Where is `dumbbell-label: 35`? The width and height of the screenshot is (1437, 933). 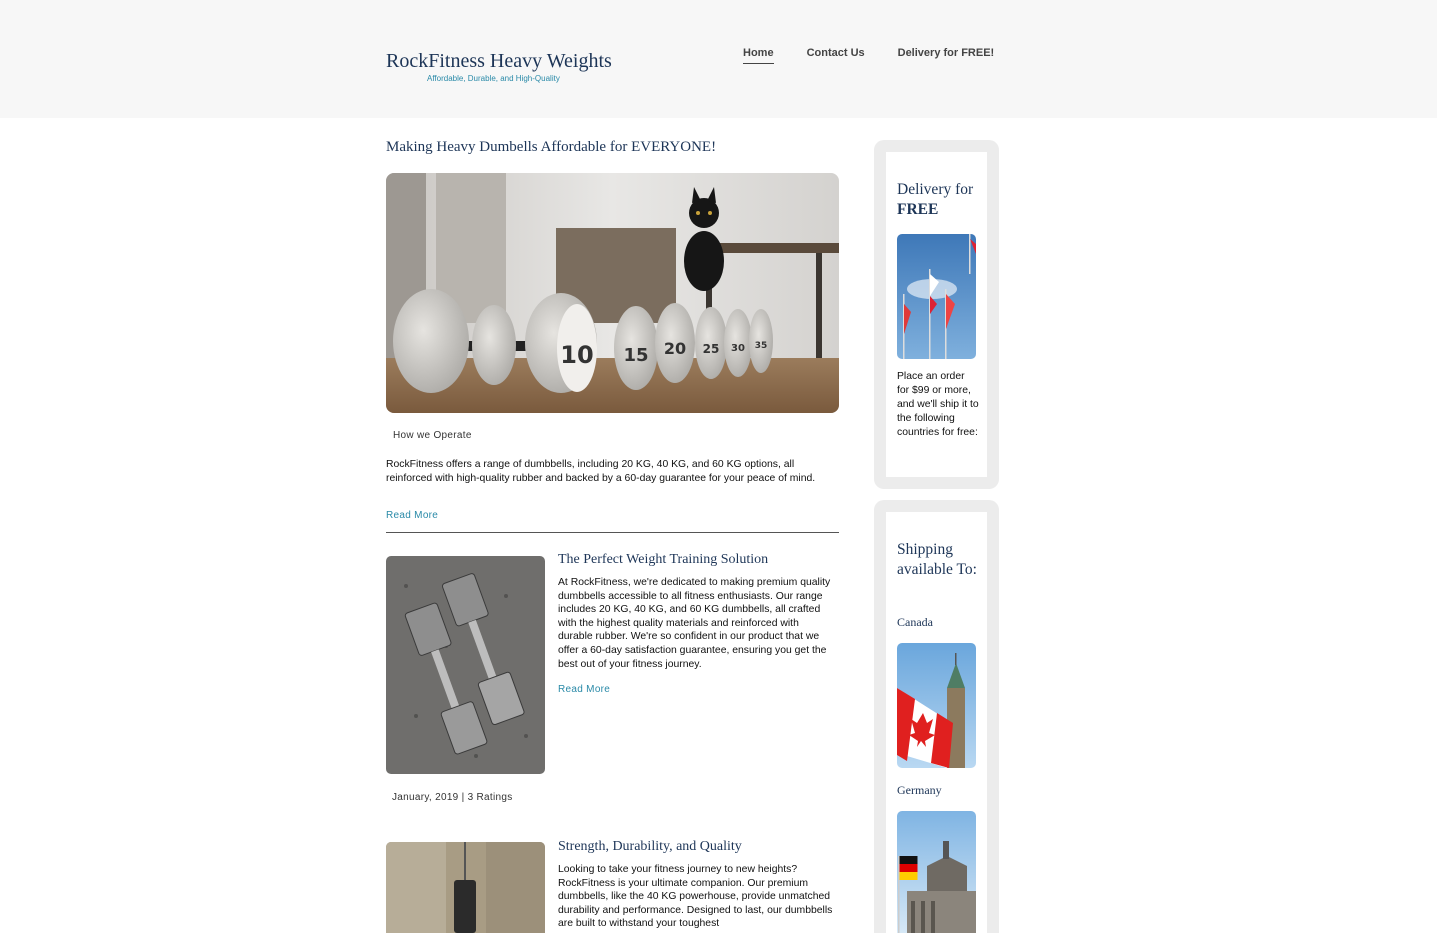 dumbbell-label: 35 is located at coordinates (761, 346).